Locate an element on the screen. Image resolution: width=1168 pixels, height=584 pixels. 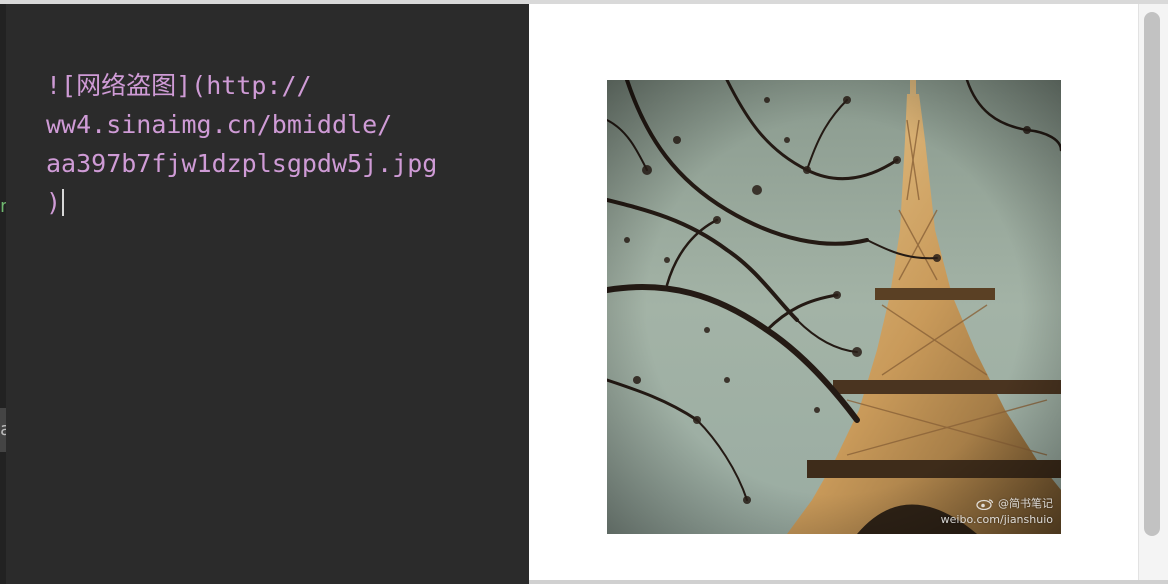
text-caret is located at coordinates (63, 202).